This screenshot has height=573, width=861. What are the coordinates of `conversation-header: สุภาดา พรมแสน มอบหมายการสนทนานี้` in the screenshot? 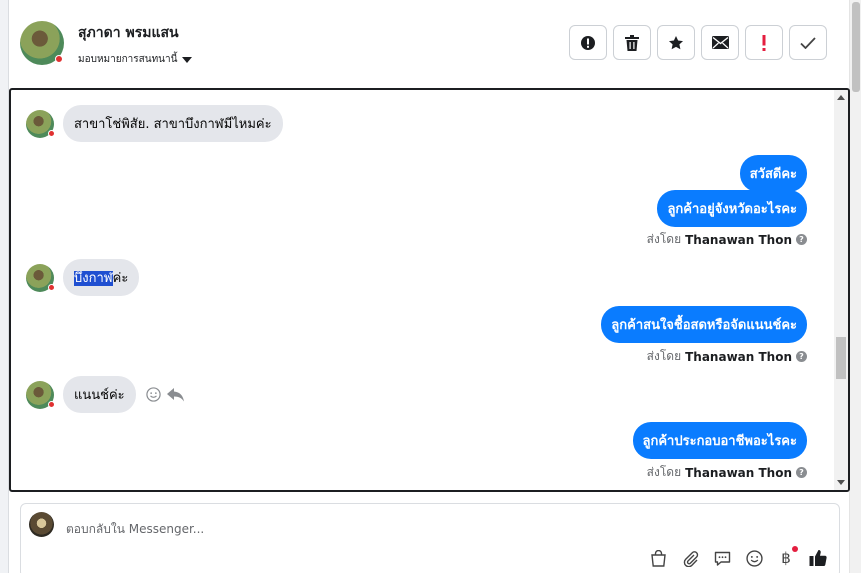 It's located at (429, 44).